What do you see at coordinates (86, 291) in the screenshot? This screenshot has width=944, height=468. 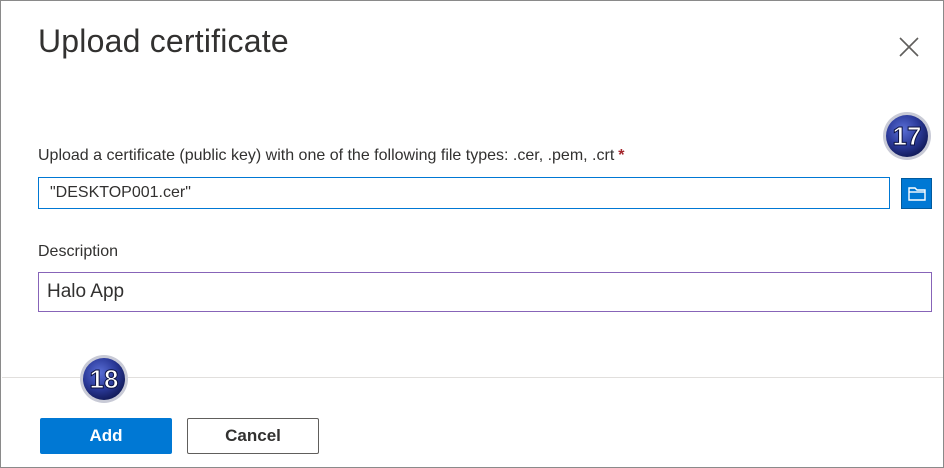 I see `description-value: Halo App` at bounding box center [86, 291].